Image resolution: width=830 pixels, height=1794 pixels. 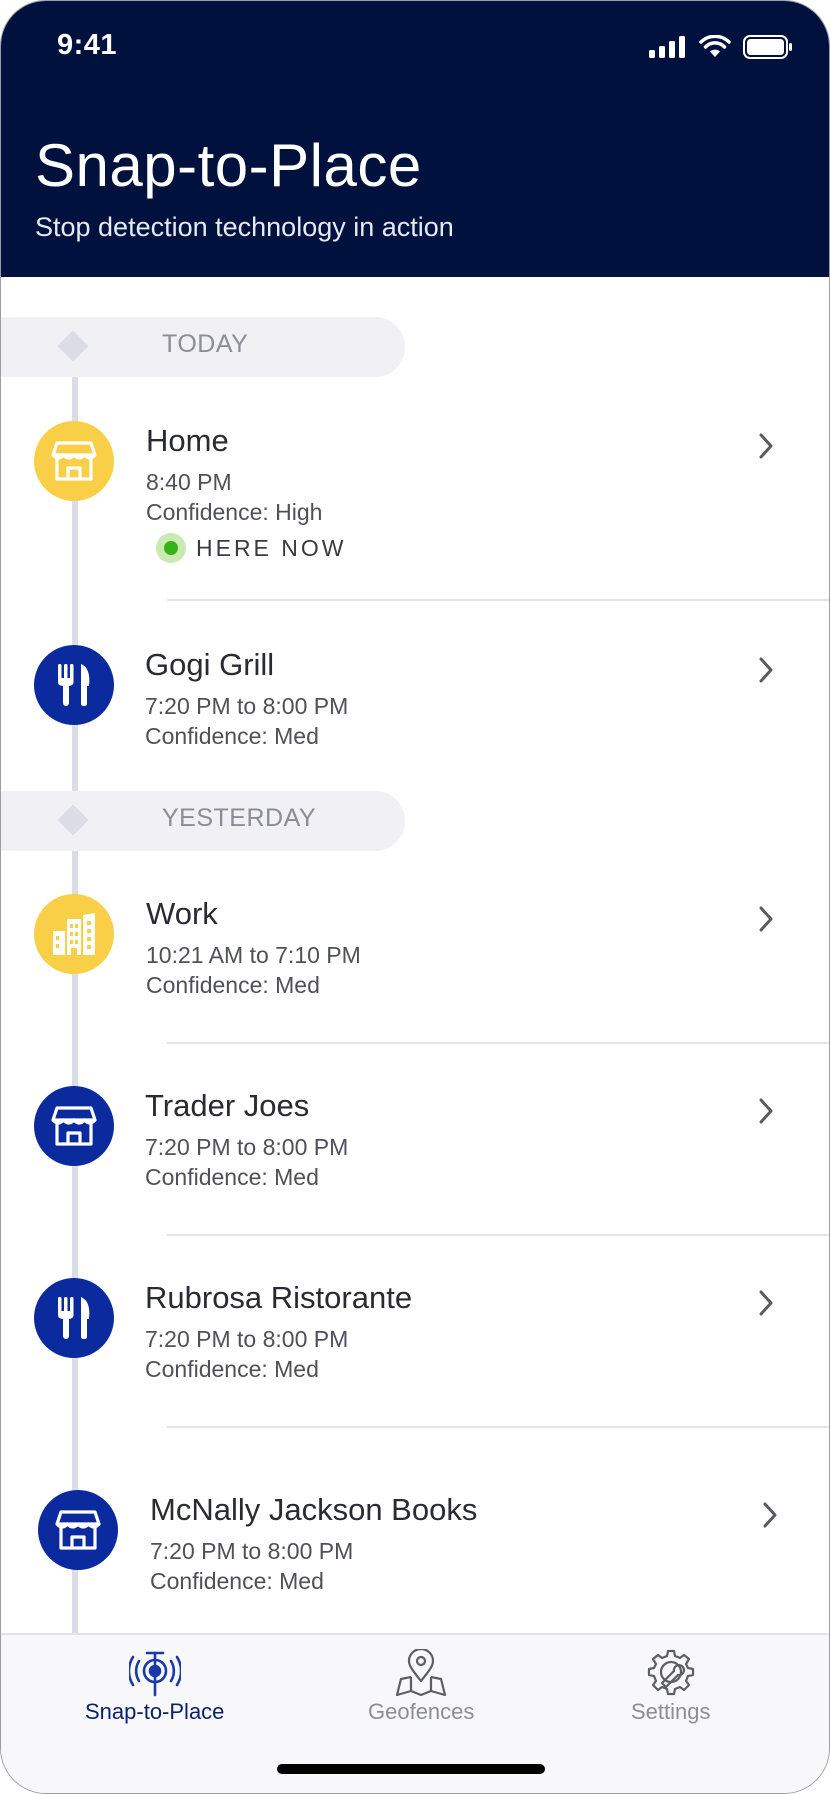 I want to click on item-name: McNally Jackson Books, so click(x=314, y=1509).